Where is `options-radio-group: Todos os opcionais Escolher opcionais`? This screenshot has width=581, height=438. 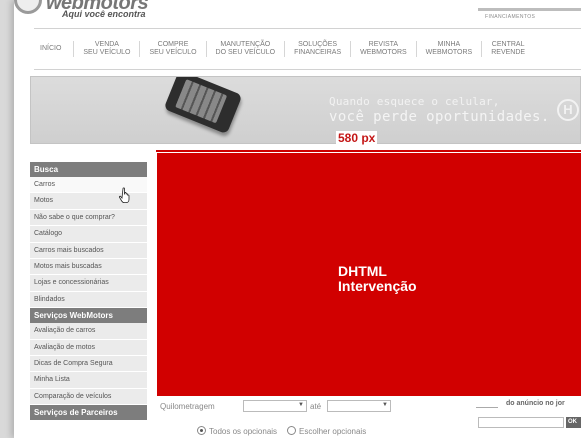 options-radio-group: Todos os opcionais Escolher opcionais is located at coordinates (281, 431).